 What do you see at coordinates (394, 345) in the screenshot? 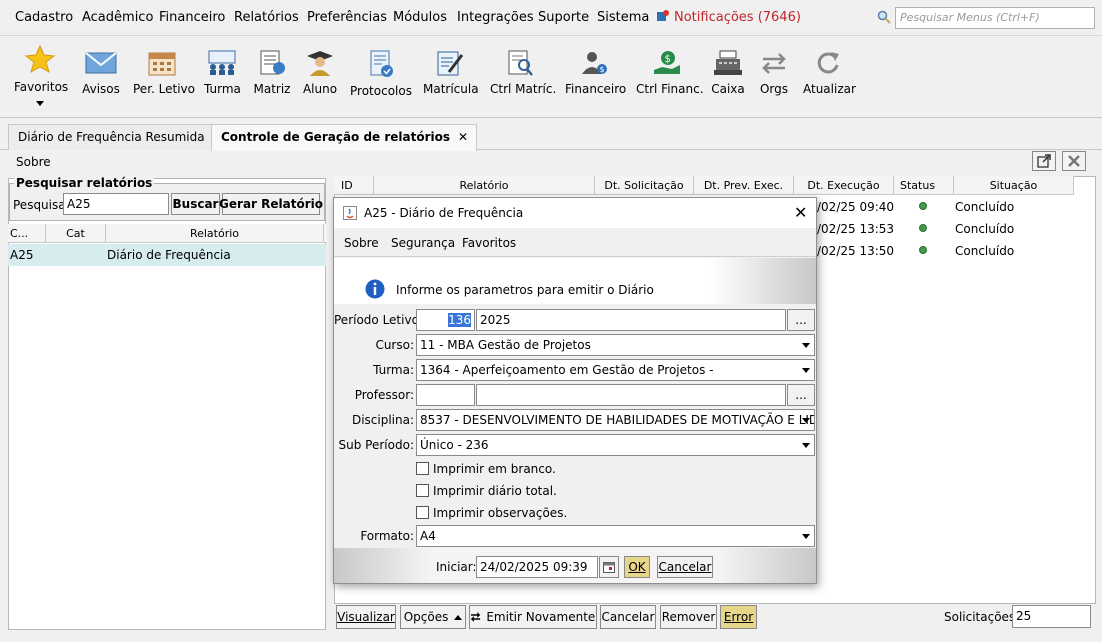
I see `curso-label: Curso:` at bounding box center [394, 345].